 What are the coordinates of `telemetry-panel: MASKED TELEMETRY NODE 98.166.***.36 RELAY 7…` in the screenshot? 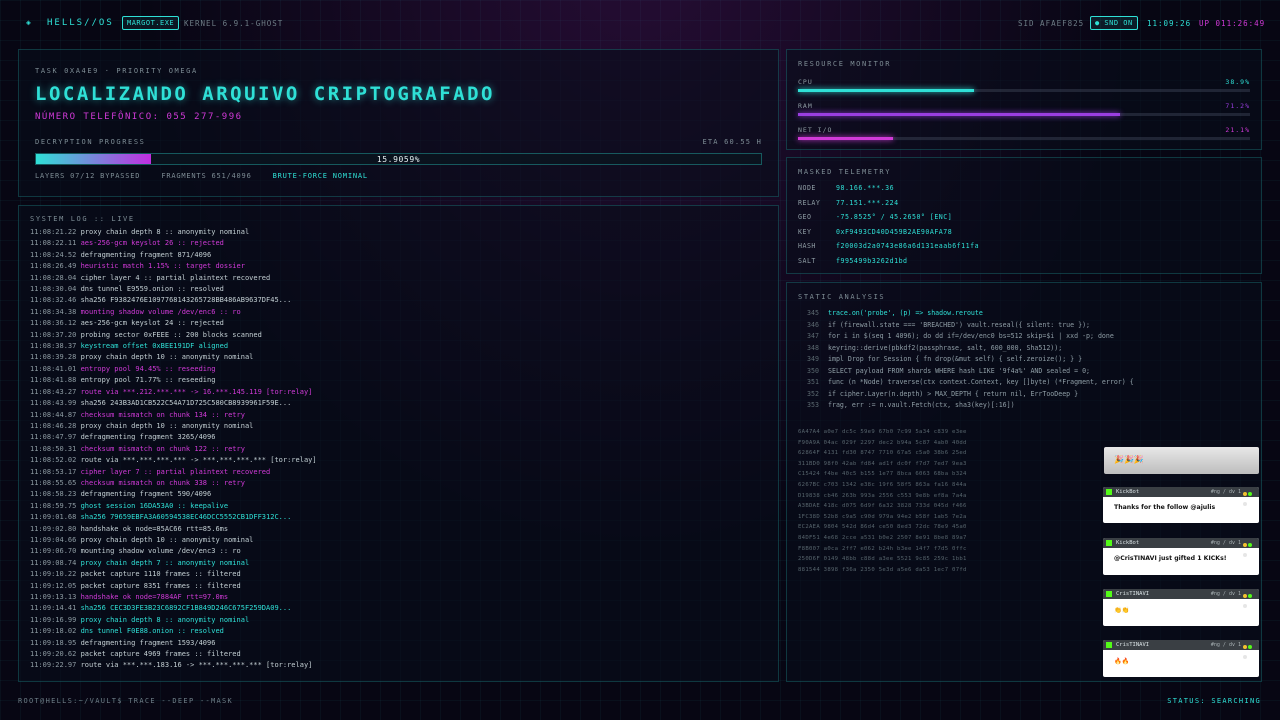 It's located at (1024, 215).